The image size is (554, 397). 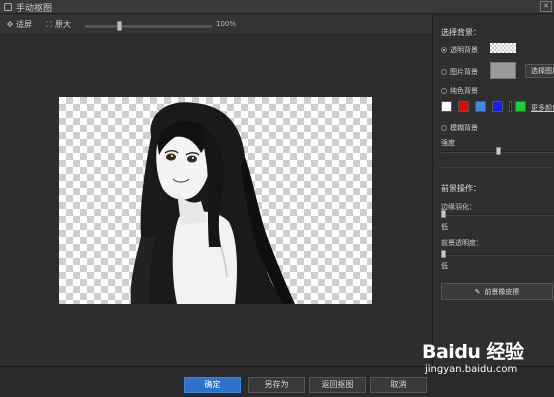 I want to click on color-swatch-green, so click(x=520, y=106).